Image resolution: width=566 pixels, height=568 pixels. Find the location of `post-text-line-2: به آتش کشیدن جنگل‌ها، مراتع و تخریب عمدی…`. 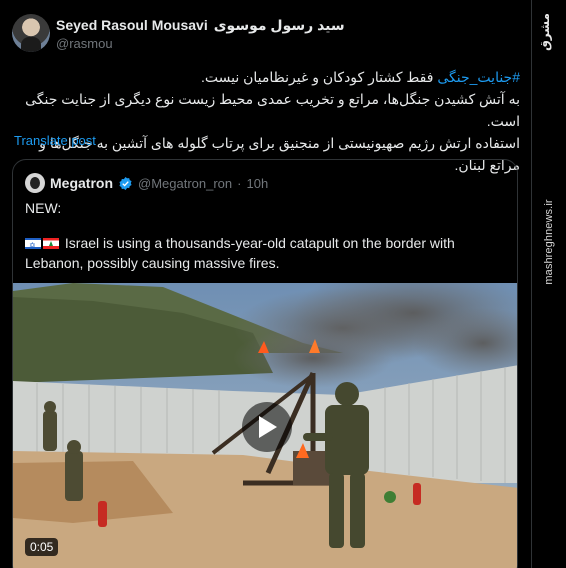

post-text-line-2: به آتش کشیدن جنگل‌ها، مراتع و تخریب عمدی… is located at coordinates (272, 110).